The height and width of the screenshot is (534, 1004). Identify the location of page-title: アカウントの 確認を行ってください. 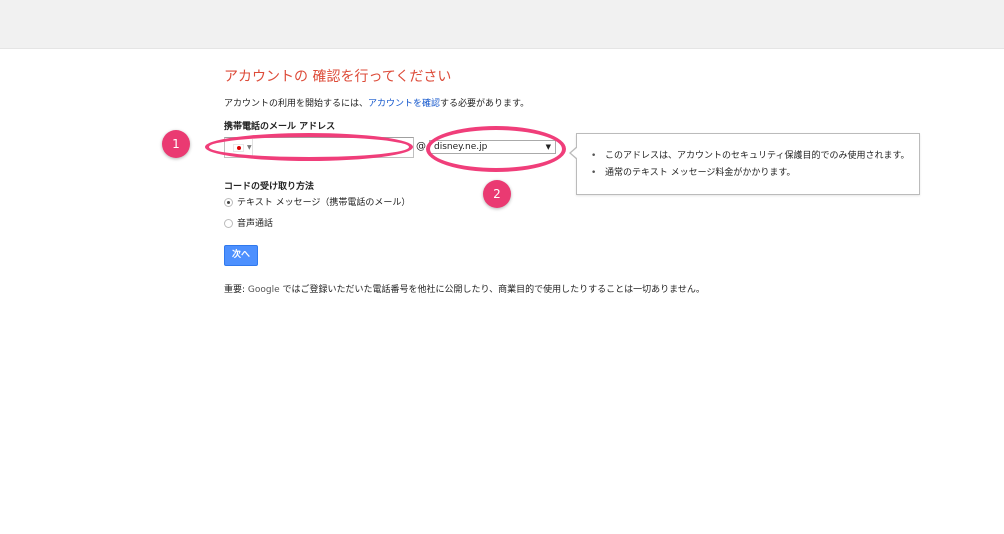
(338, 77).